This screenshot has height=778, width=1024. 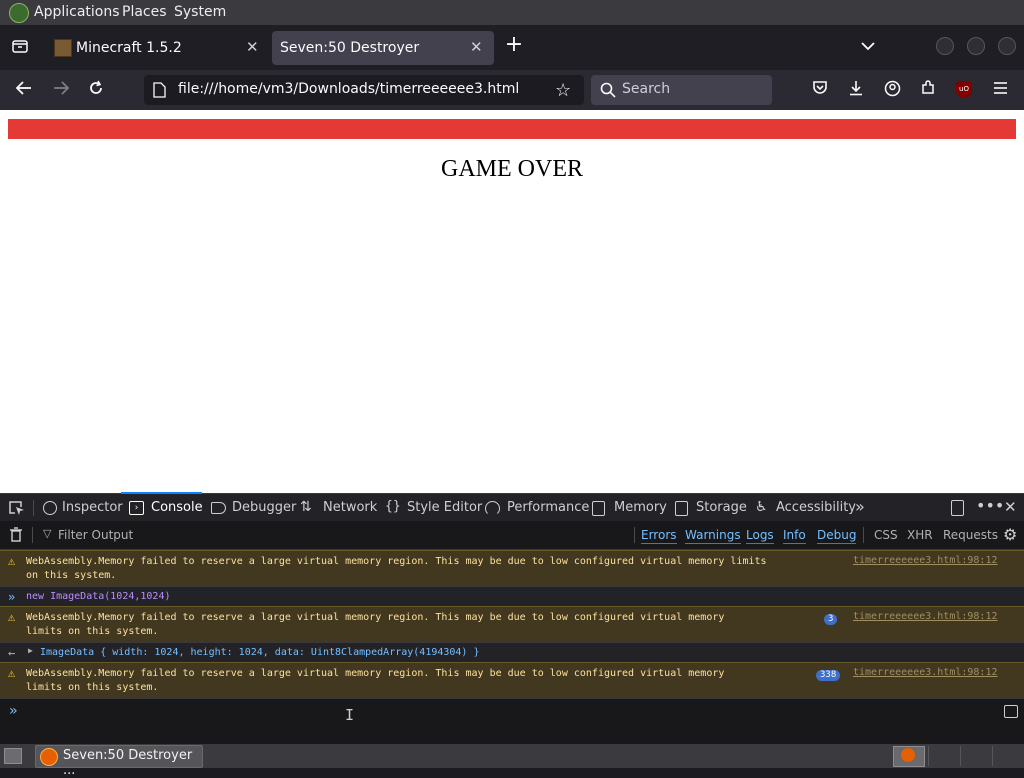 I want to click on filter-requests-toggle: Requests, so click(x=970, y=535).